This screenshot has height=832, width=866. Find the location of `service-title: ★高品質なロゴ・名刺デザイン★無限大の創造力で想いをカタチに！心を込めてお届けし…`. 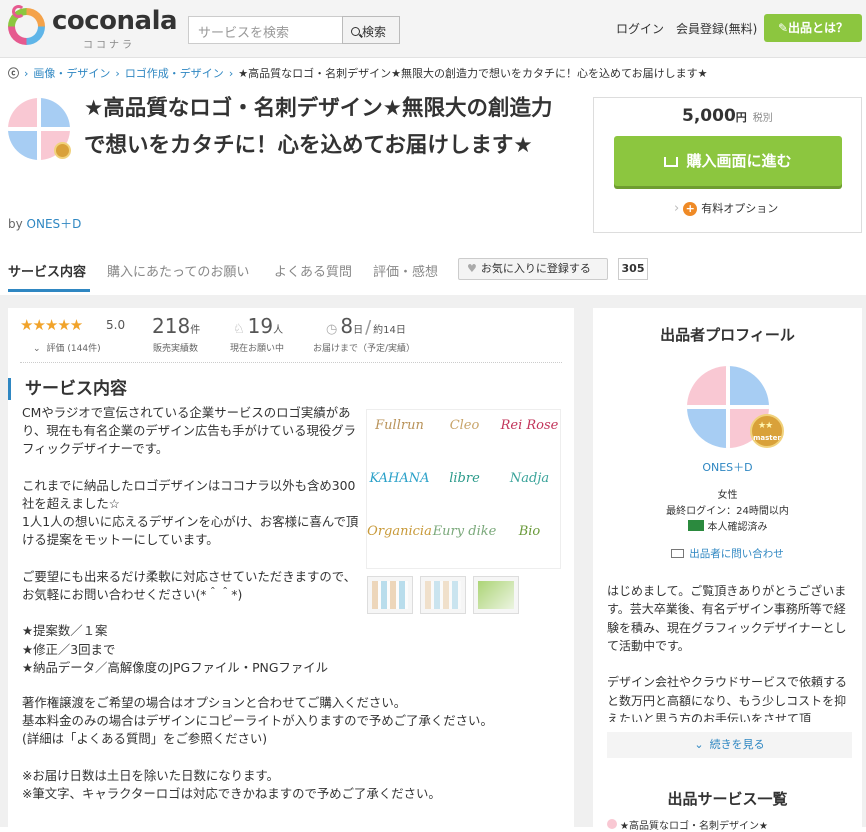

service-title: ★高品質なロゴ・名刺デザイン★無限大の創造力で想いをカタチに！心を込めてお届けし… is located at coordinates (318, 127).